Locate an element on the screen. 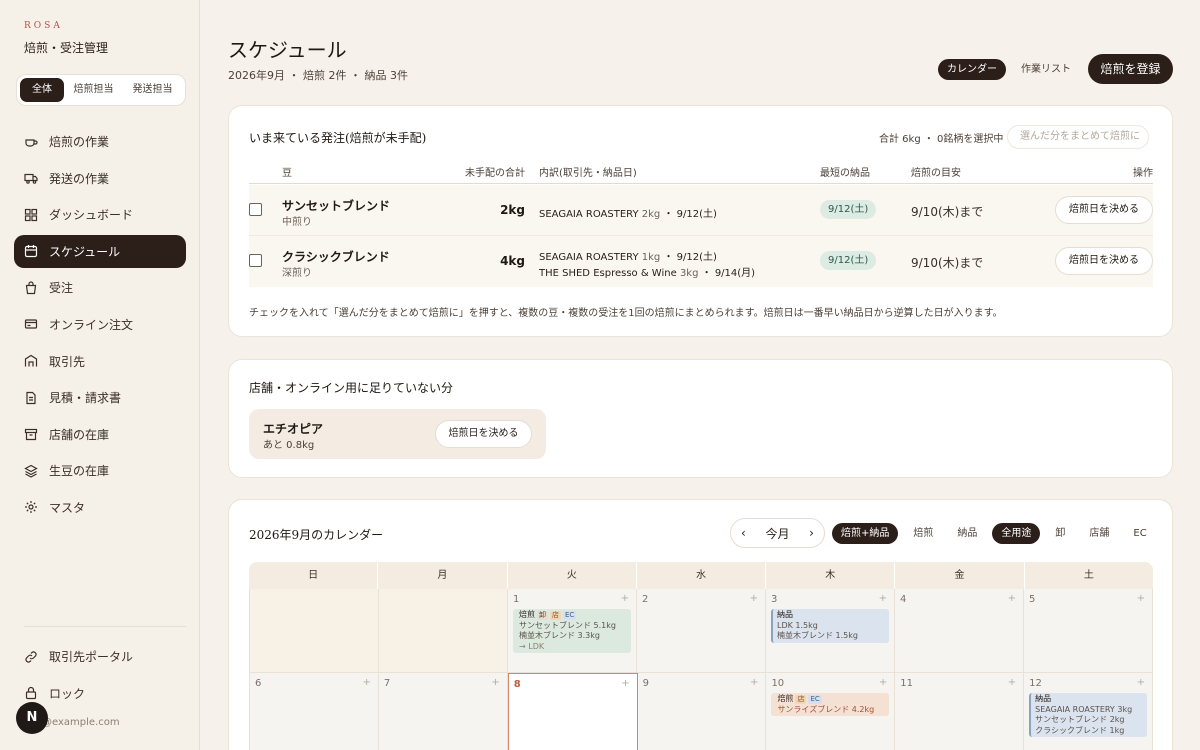 The width and height of the screenshot is (1200, 750). delivery-event: 納品 LDK 1.5kg 楠並木ブレンド 1.5kg is located at coordinates (830, 626).